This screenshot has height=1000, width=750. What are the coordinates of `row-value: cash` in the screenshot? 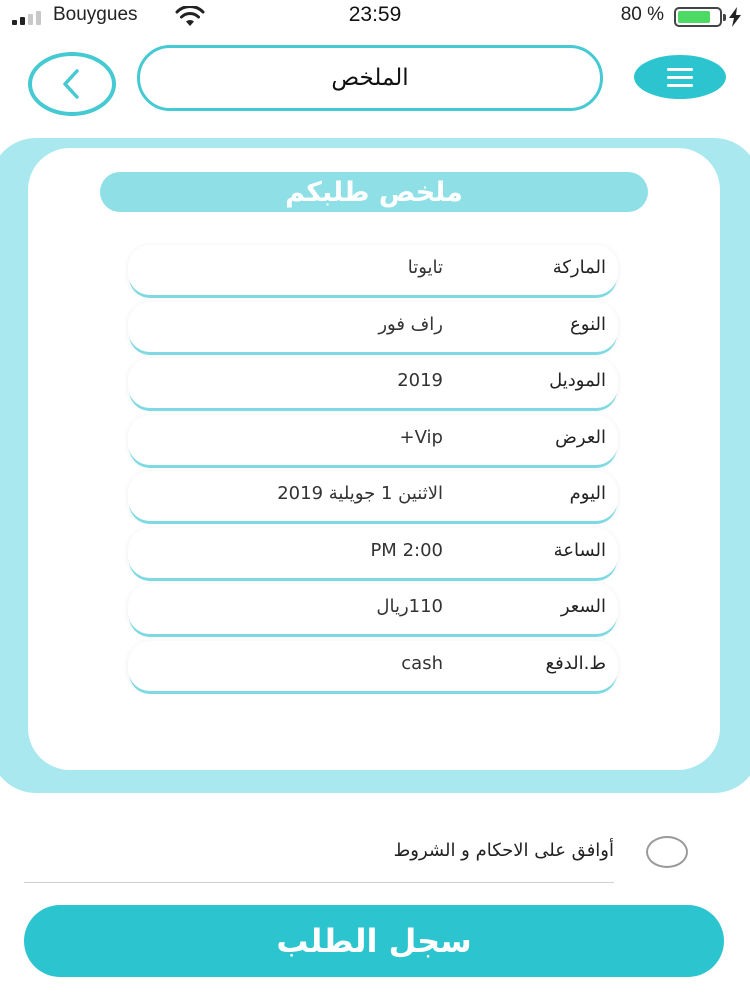 It's located at (422, 663).